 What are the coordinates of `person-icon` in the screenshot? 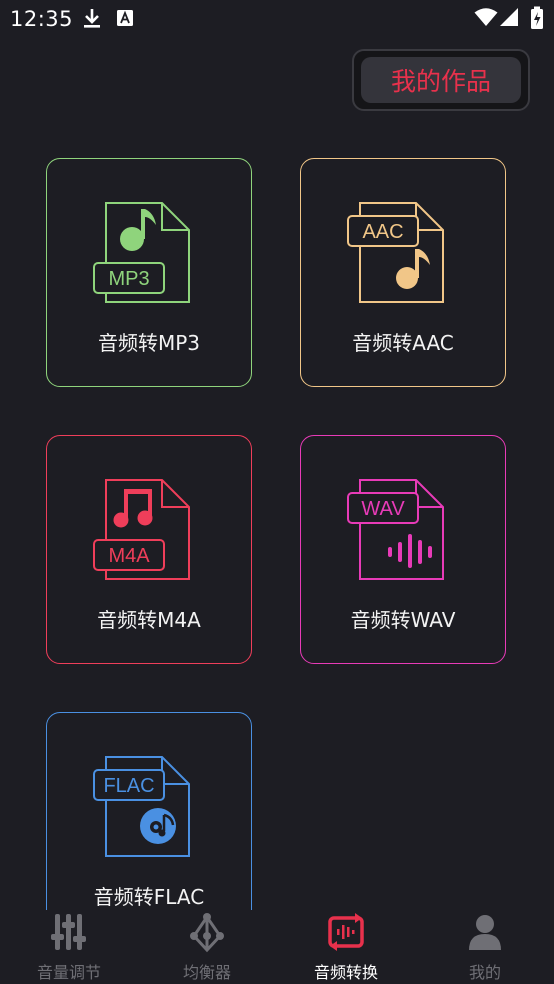 It's located at (485, 932).